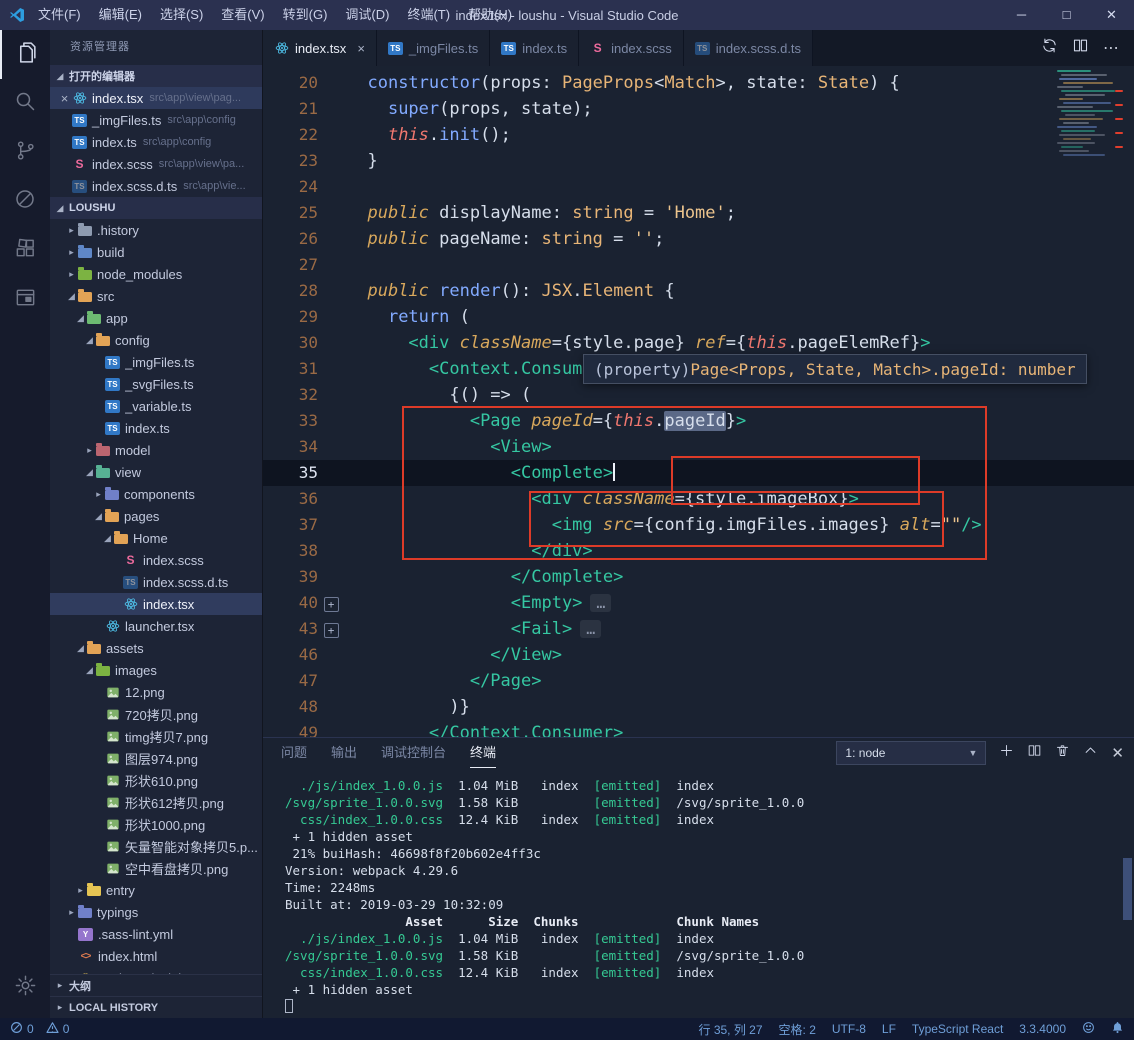 The image size is (1134, 1040). Describe the element at coordinates (413, 753) in the screenshot. I see `panel-tab-调试控制台: 调试控制台` at that location.